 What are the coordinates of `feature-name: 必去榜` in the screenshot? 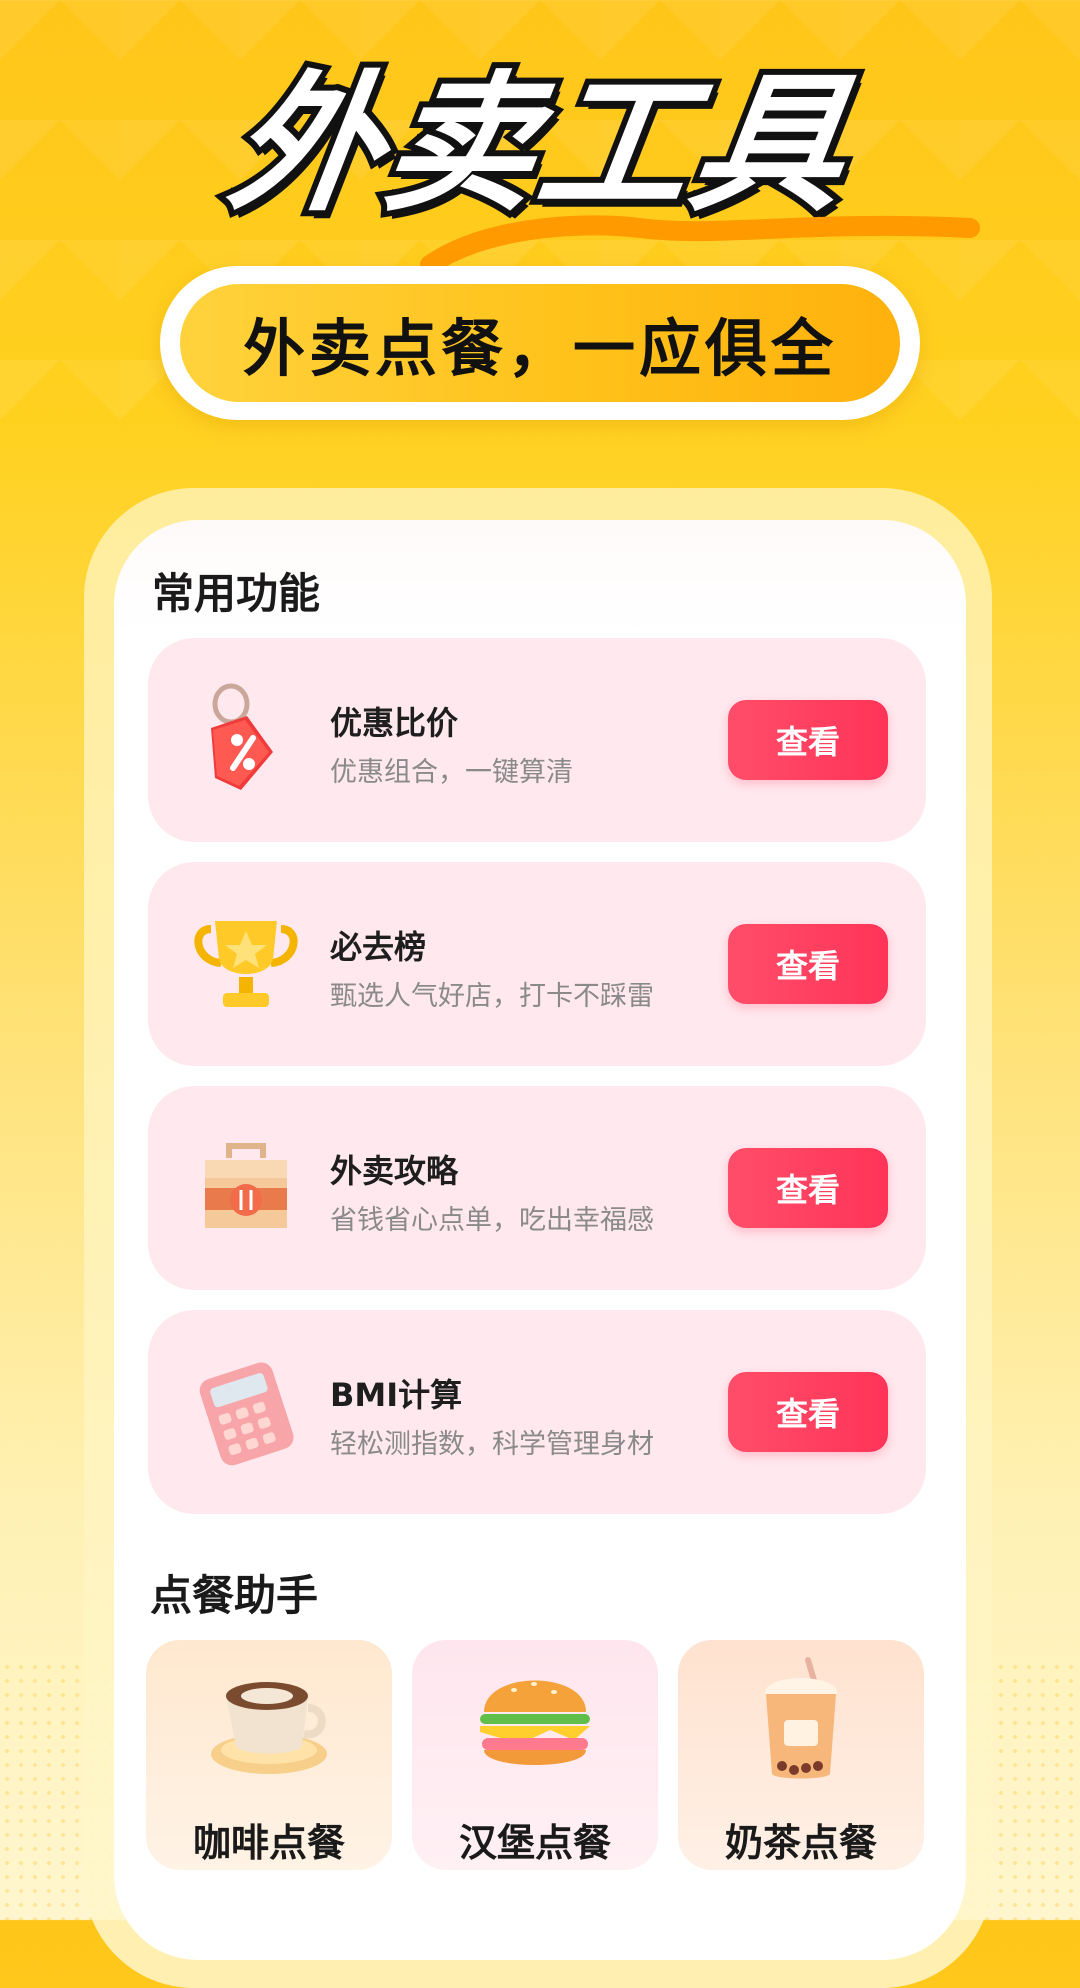 It's located at (378, 947).